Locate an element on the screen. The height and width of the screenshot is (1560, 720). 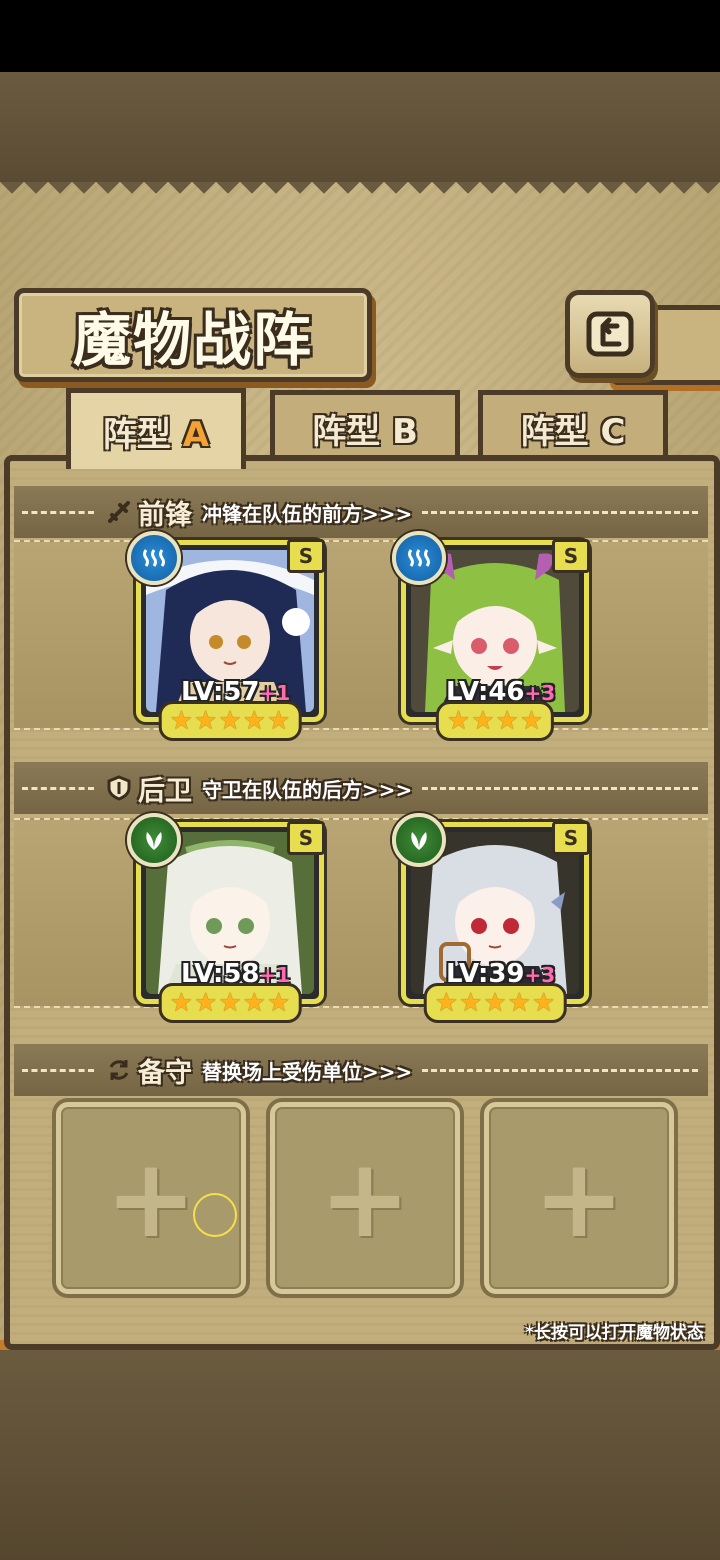
back-slot-strip is located at coordinates (361, 913).